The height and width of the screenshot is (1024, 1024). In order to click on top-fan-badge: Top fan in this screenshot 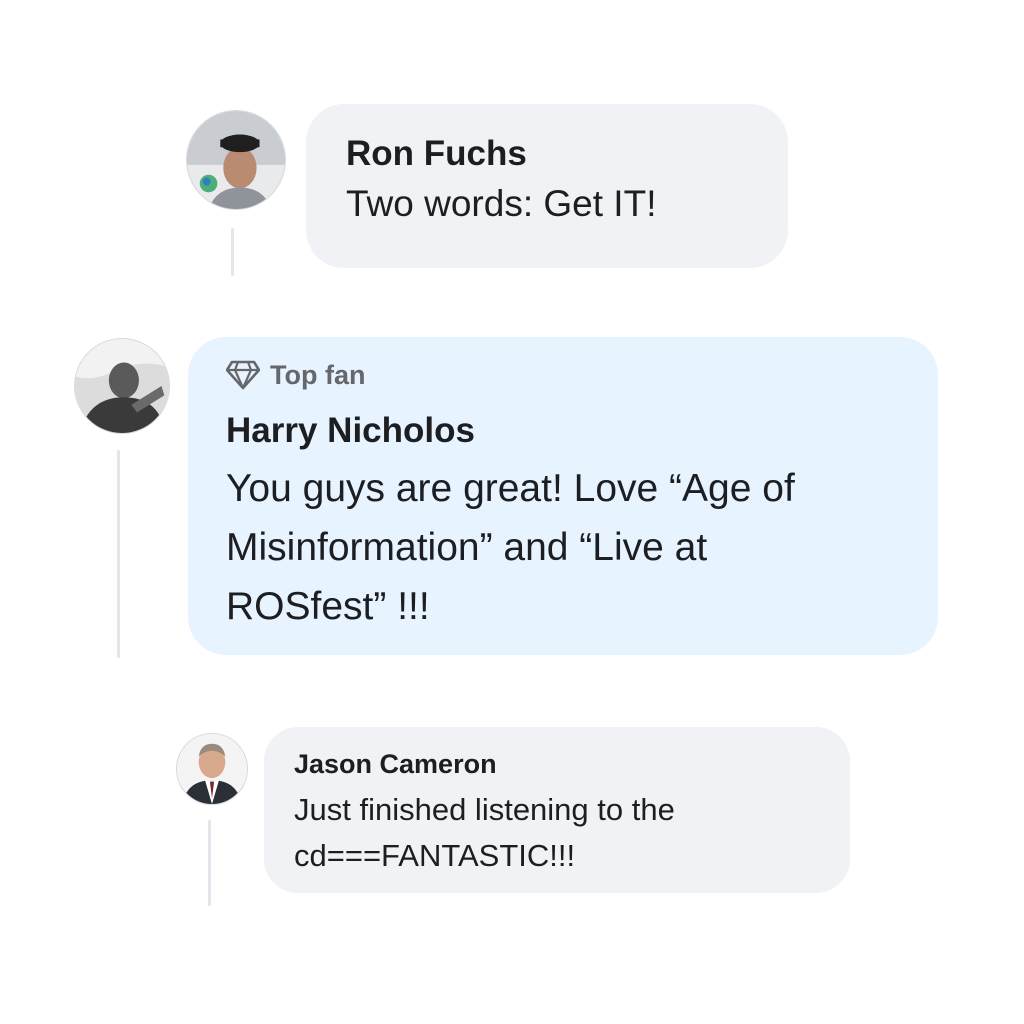, I will do `click(562, 375)`.